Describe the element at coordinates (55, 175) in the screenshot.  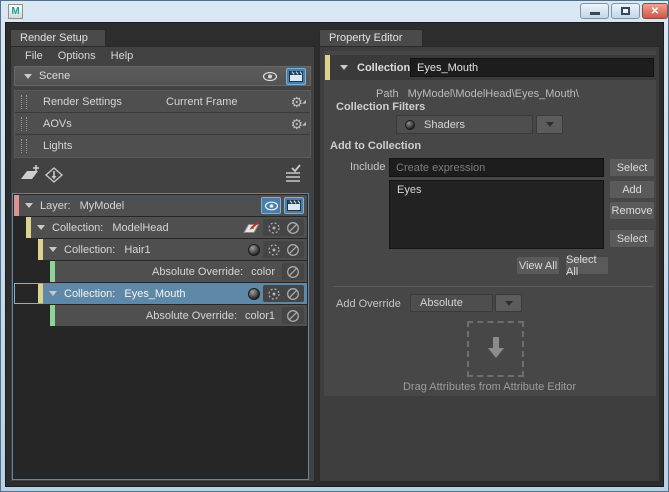
I see `create-collection-icon` at that location.